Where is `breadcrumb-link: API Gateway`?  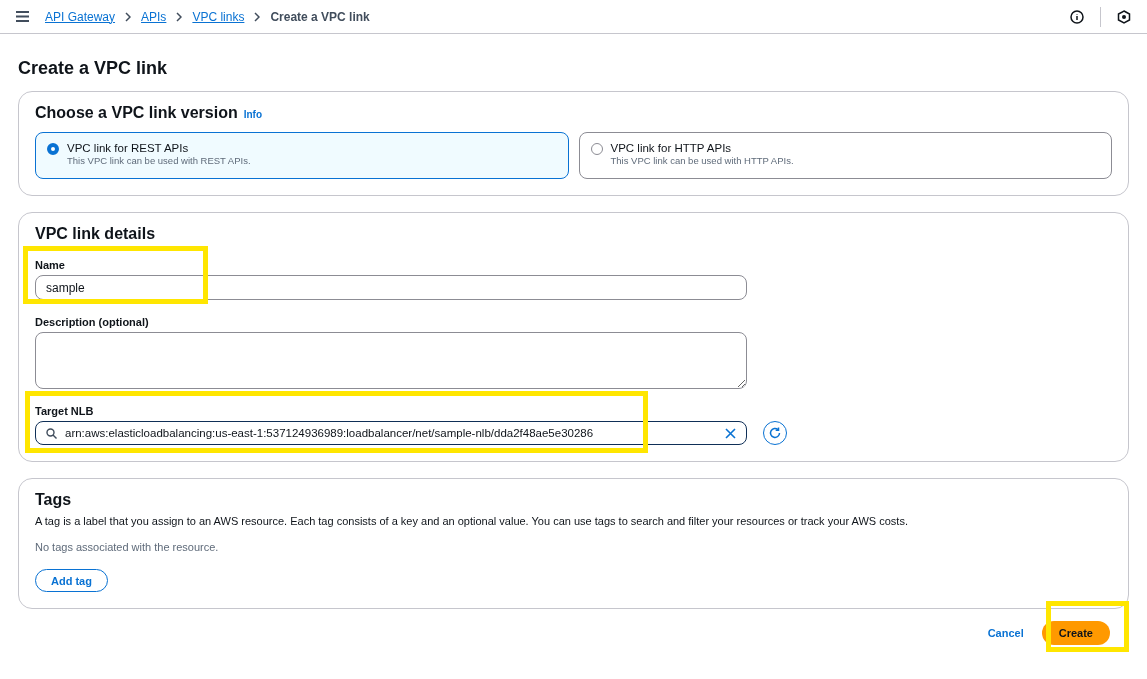
breadcrumb-link: API Gateway is located at coordinates (80, 16).